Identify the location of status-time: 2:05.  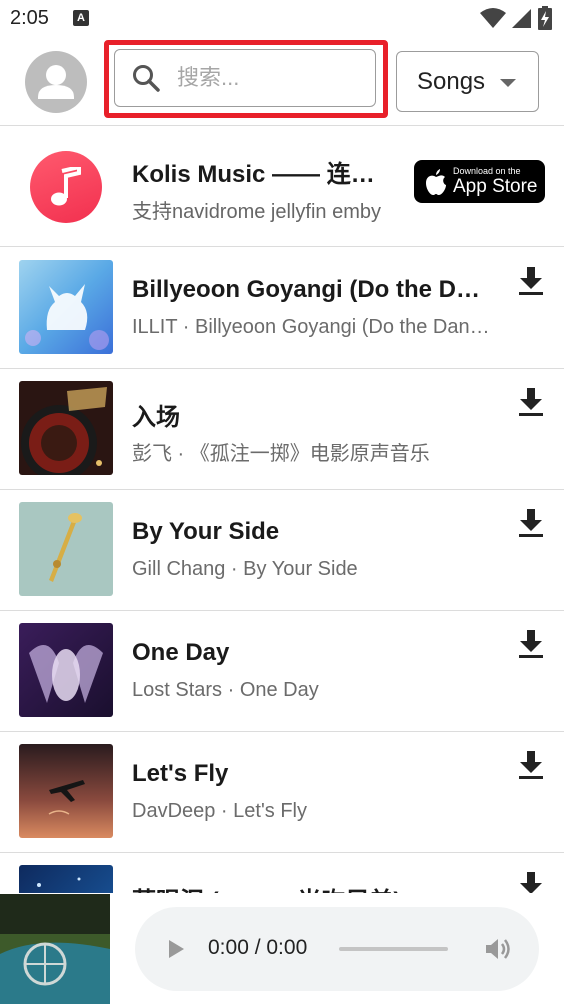
(29, 18).